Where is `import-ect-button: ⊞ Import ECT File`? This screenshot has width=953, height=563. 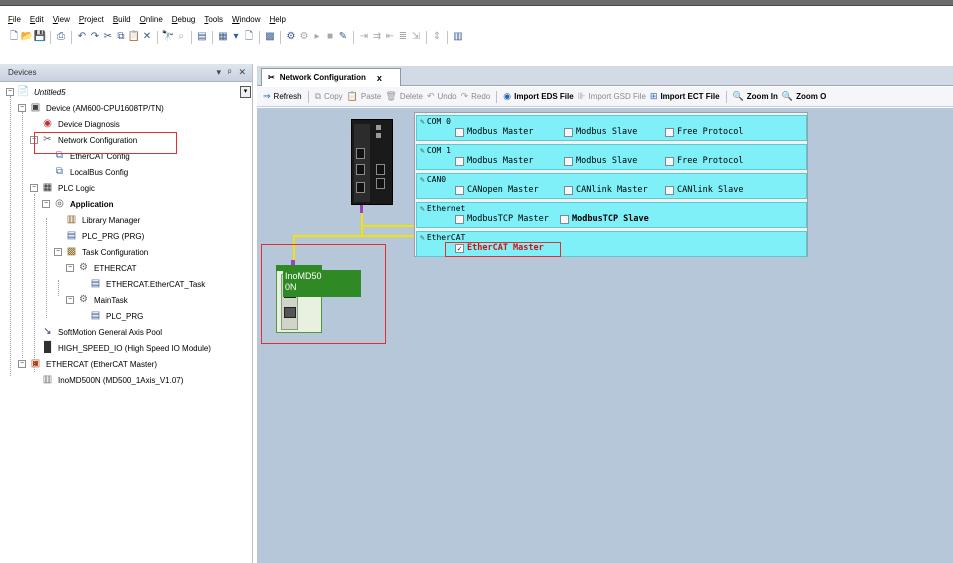
import-ect-button: ⊞ Import ECT File is located at coordinates (685, 96).